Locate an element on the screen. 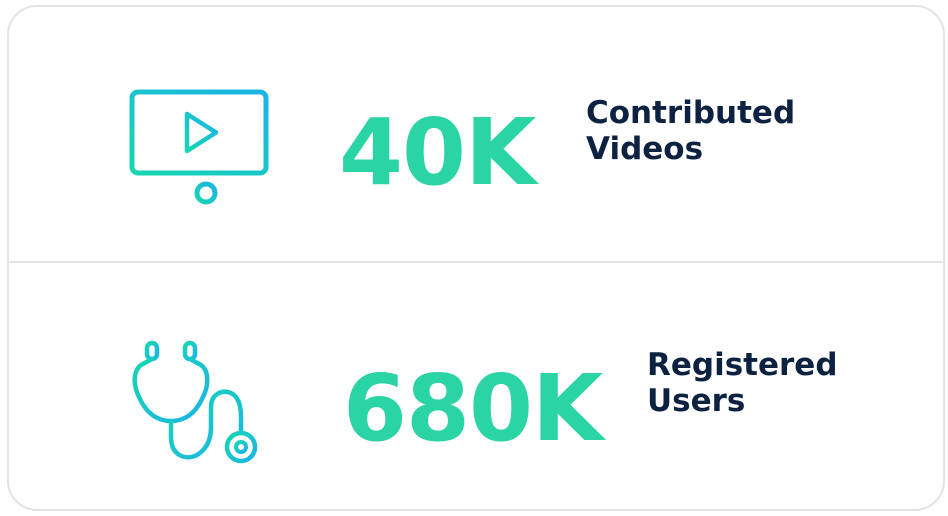 This screenshot has width=948, height=516. stat-label-line: Videos is located at coordinates (645, 149).